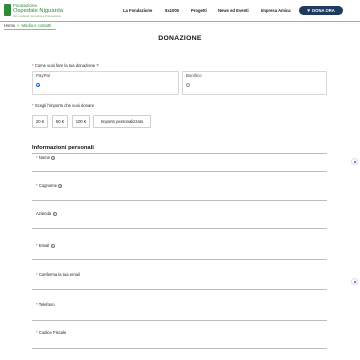 The image size is (360, 360). I want to click on page-title: DONAZIONE, so click(180, 38).